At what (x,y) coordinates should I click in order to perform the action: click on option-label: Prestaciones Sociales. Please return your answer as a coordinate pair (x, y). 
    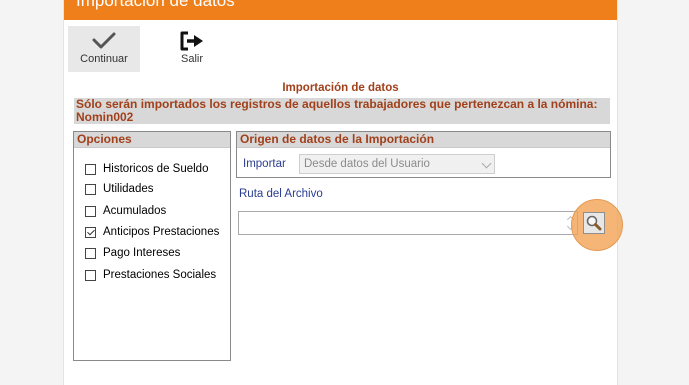
    Looking at the image, I should click on (160, 275).